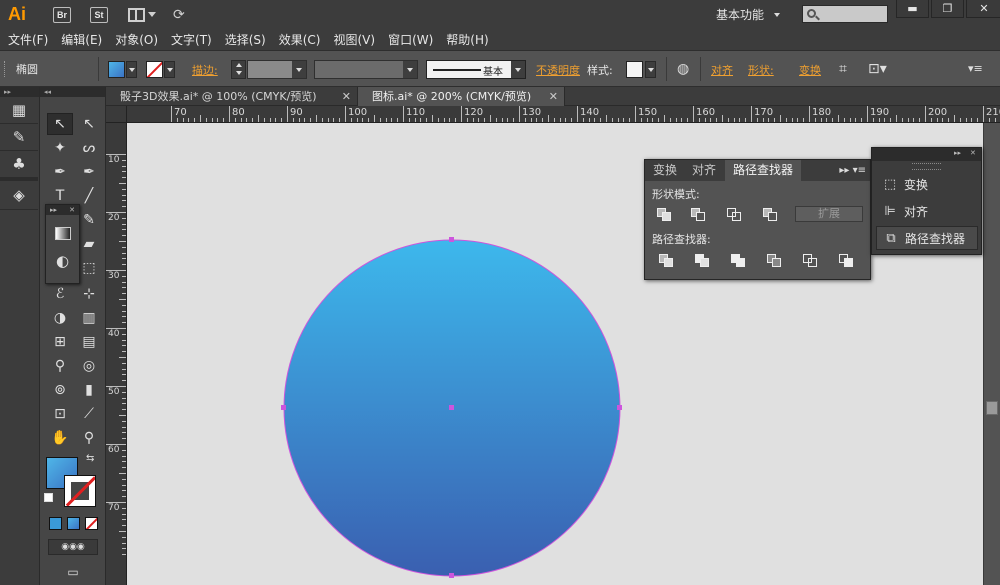 This screenshot has width=1000, height=585. I want to click on stroke-weight-field, so click(277, 69).